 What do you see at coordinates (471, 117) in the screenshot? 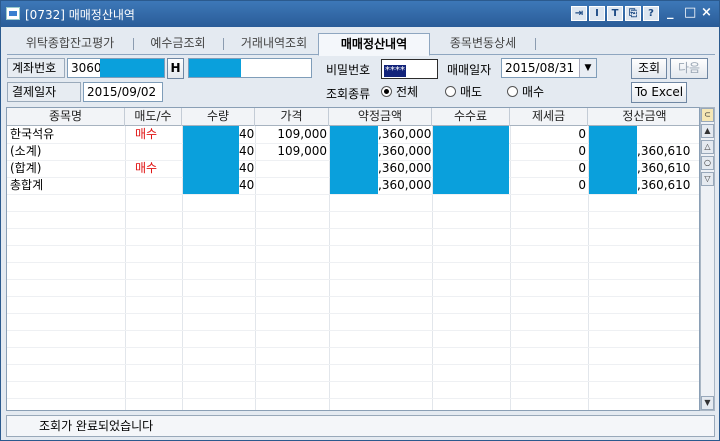
I see `col-commission: 수수료` at bounding box center [471, 117].